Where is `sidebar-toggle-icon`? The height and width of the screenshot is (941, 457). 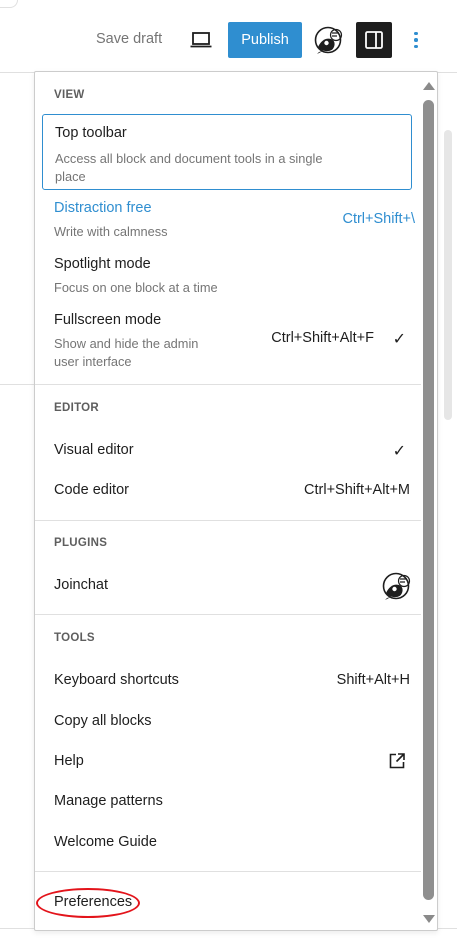
sidebar-toggle-icon is located at coordinates (374, 40).